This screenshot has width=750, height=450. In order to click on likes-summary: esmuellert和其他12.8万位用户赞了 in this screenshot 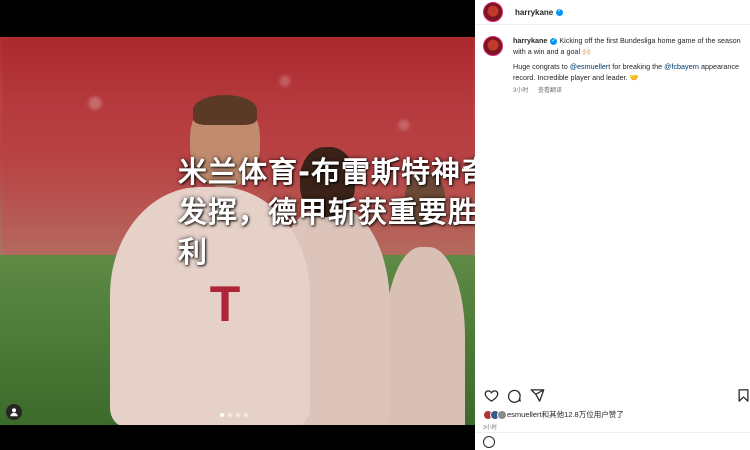, I will do `click(553, 414)`.